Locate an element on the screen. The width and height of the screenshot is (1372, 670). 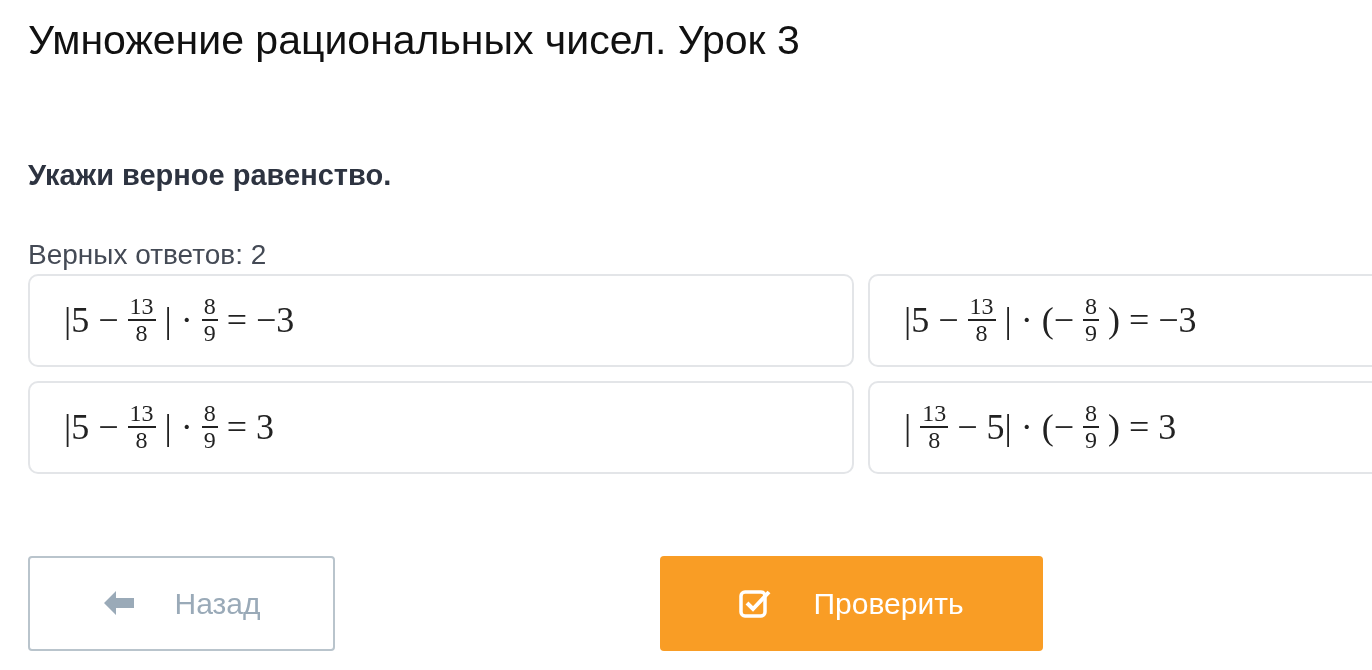
question-text: Укажи верное равенство. is located at coordinates (210, 175).